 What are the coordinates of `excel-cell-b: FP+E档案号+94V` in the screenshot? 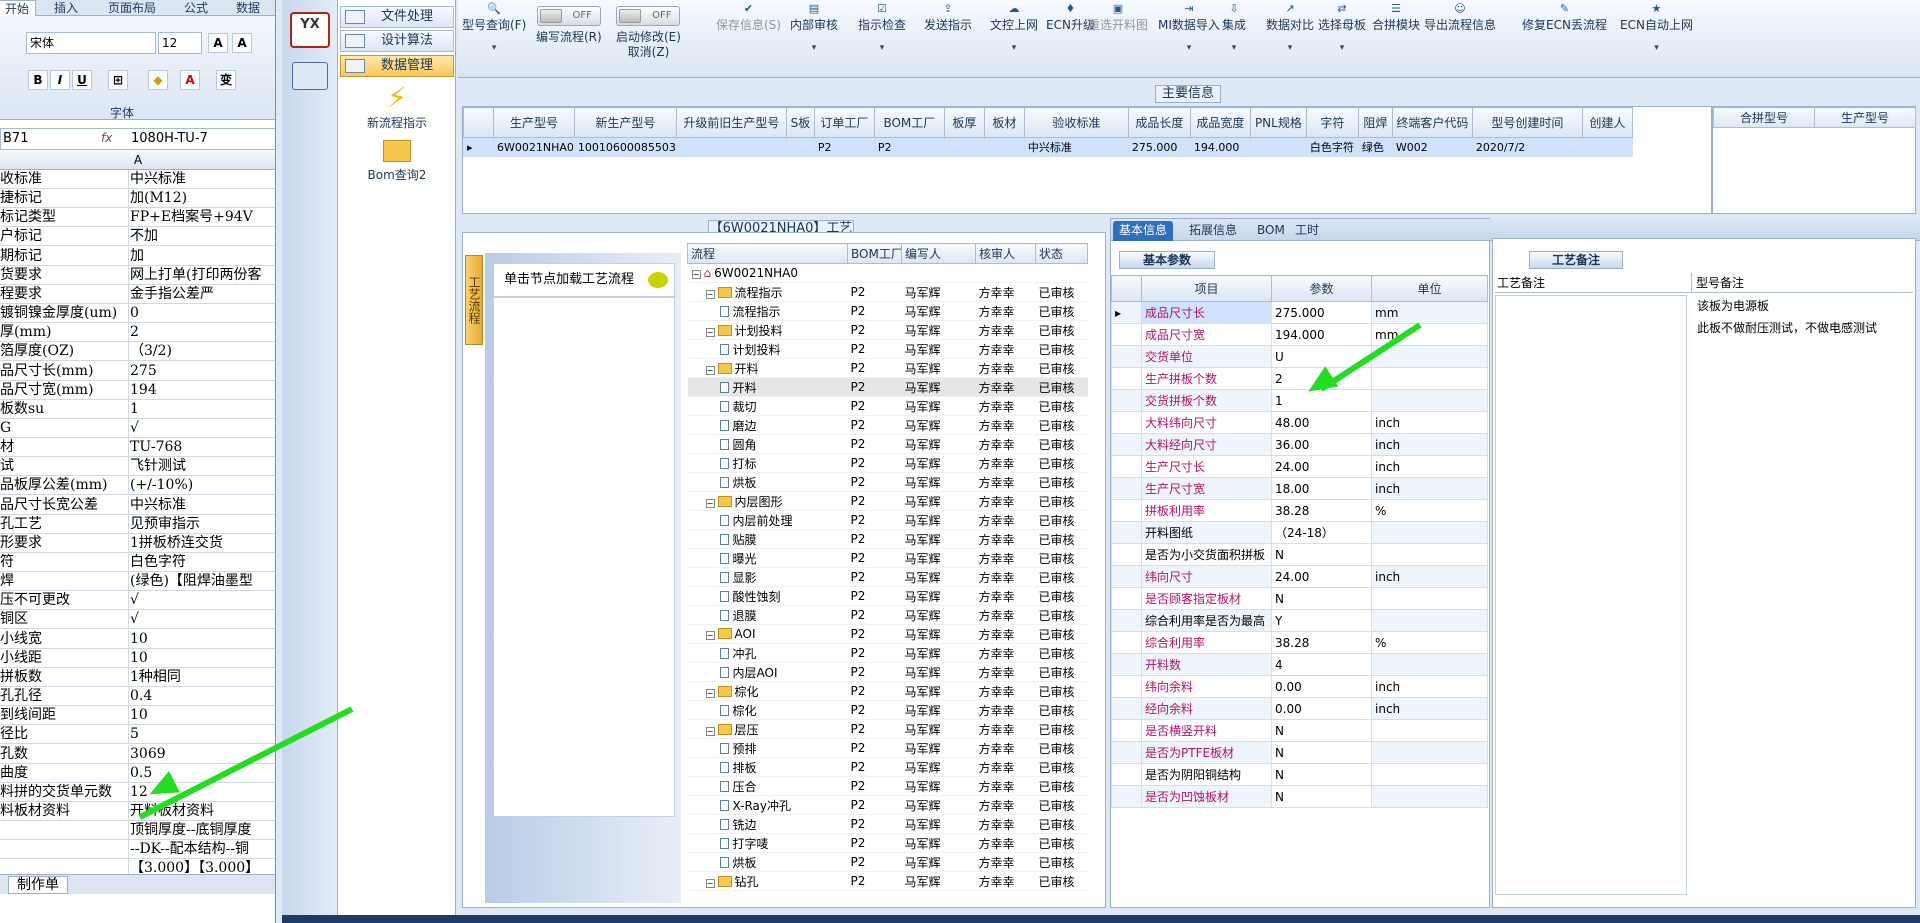 It's located at (201, 217).